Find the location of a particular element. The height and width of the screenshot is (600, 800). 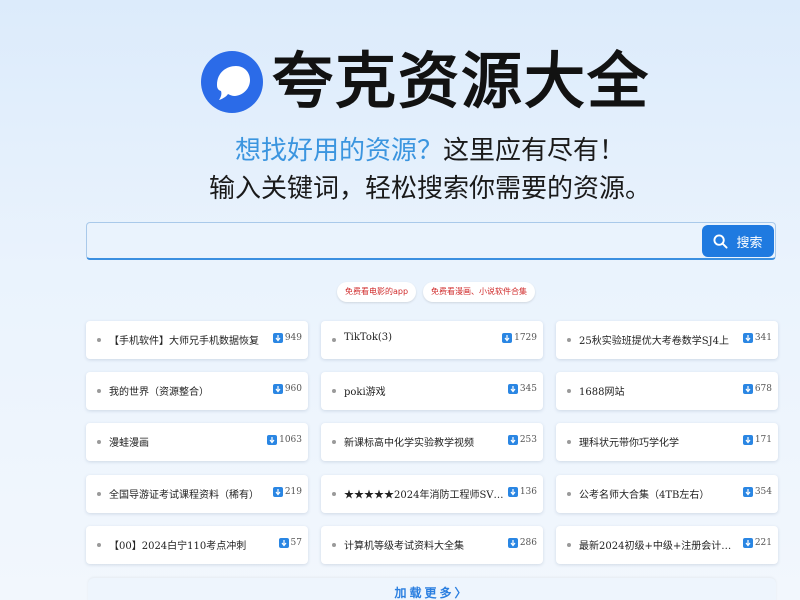

resource-card: 【手机软件】大师兄手机数据恢复 949 is located at coordinates (197, 340).